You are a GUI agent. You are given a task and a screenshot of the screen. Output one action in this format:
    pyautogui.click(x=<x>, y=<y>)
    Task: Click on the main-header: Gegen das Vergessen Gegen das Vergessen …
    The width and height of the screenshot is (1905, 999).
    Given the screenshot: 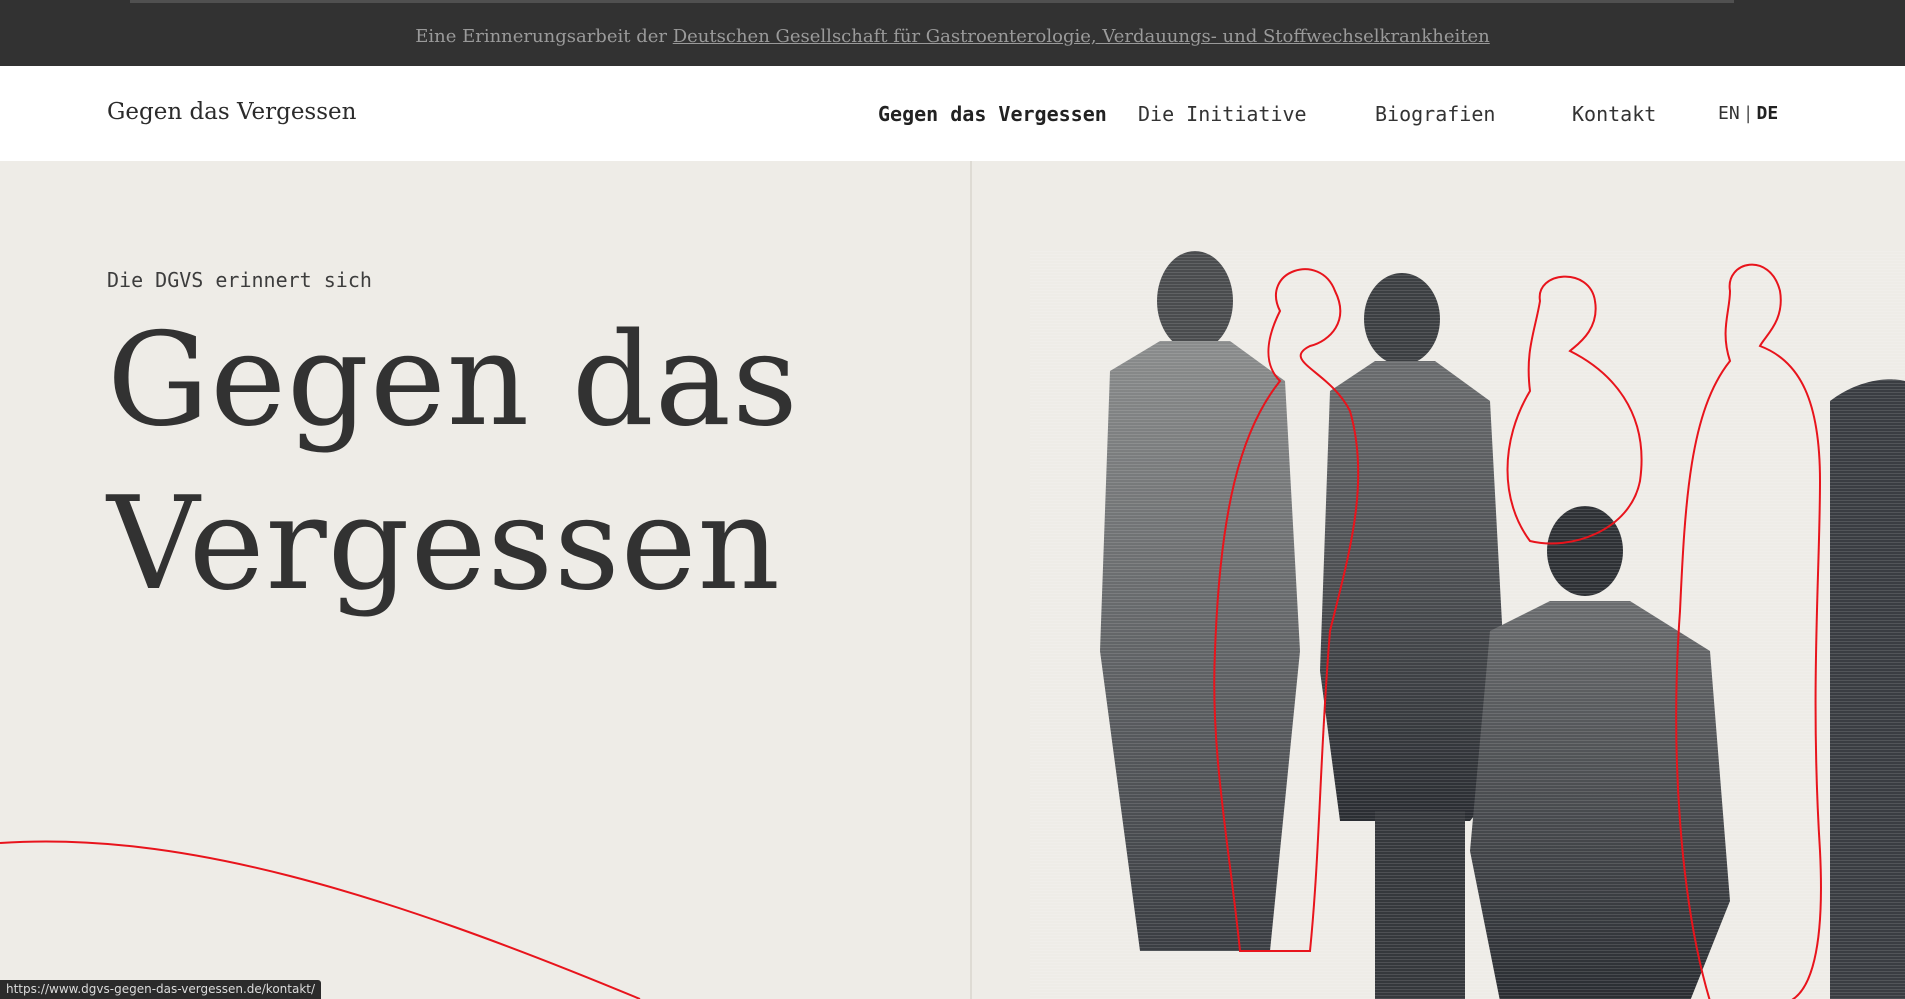 What is the action you would take?
    pyautogui.click(x=952, y=113)
    